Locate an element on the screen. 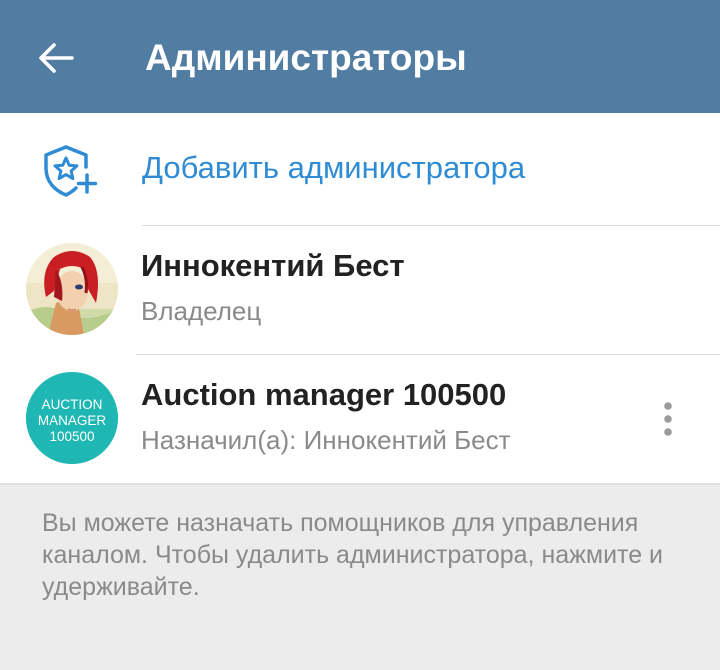  avatar-text-line-1: AUCTION is located at coordinates (72, 404).